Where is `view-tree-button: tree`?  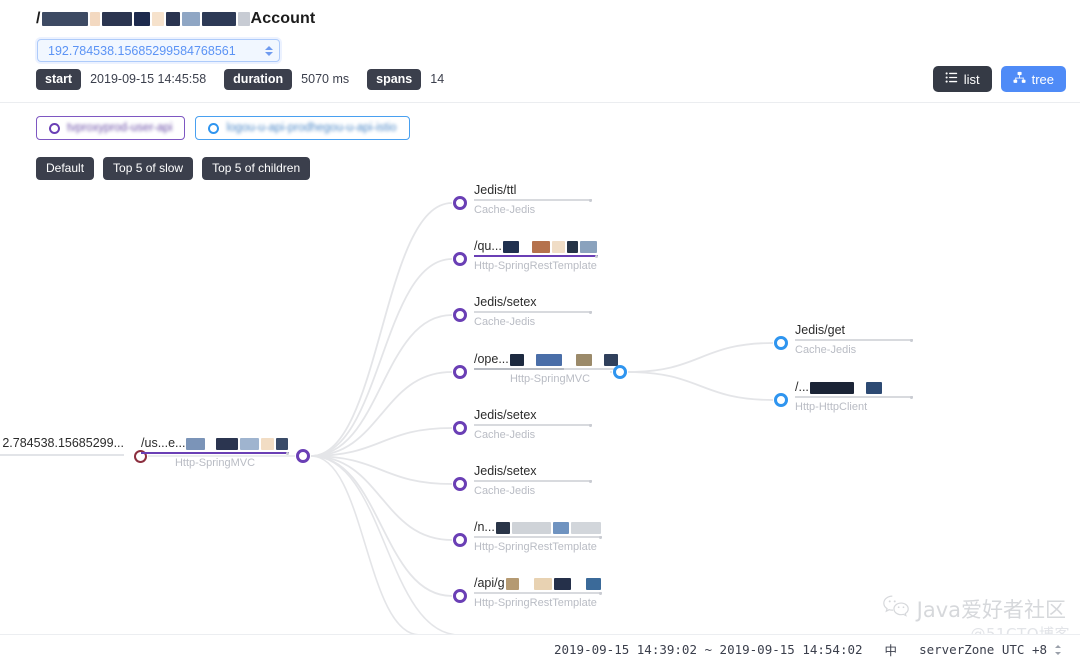
view-tree-button: tree is located at coordinates (1033, 79).